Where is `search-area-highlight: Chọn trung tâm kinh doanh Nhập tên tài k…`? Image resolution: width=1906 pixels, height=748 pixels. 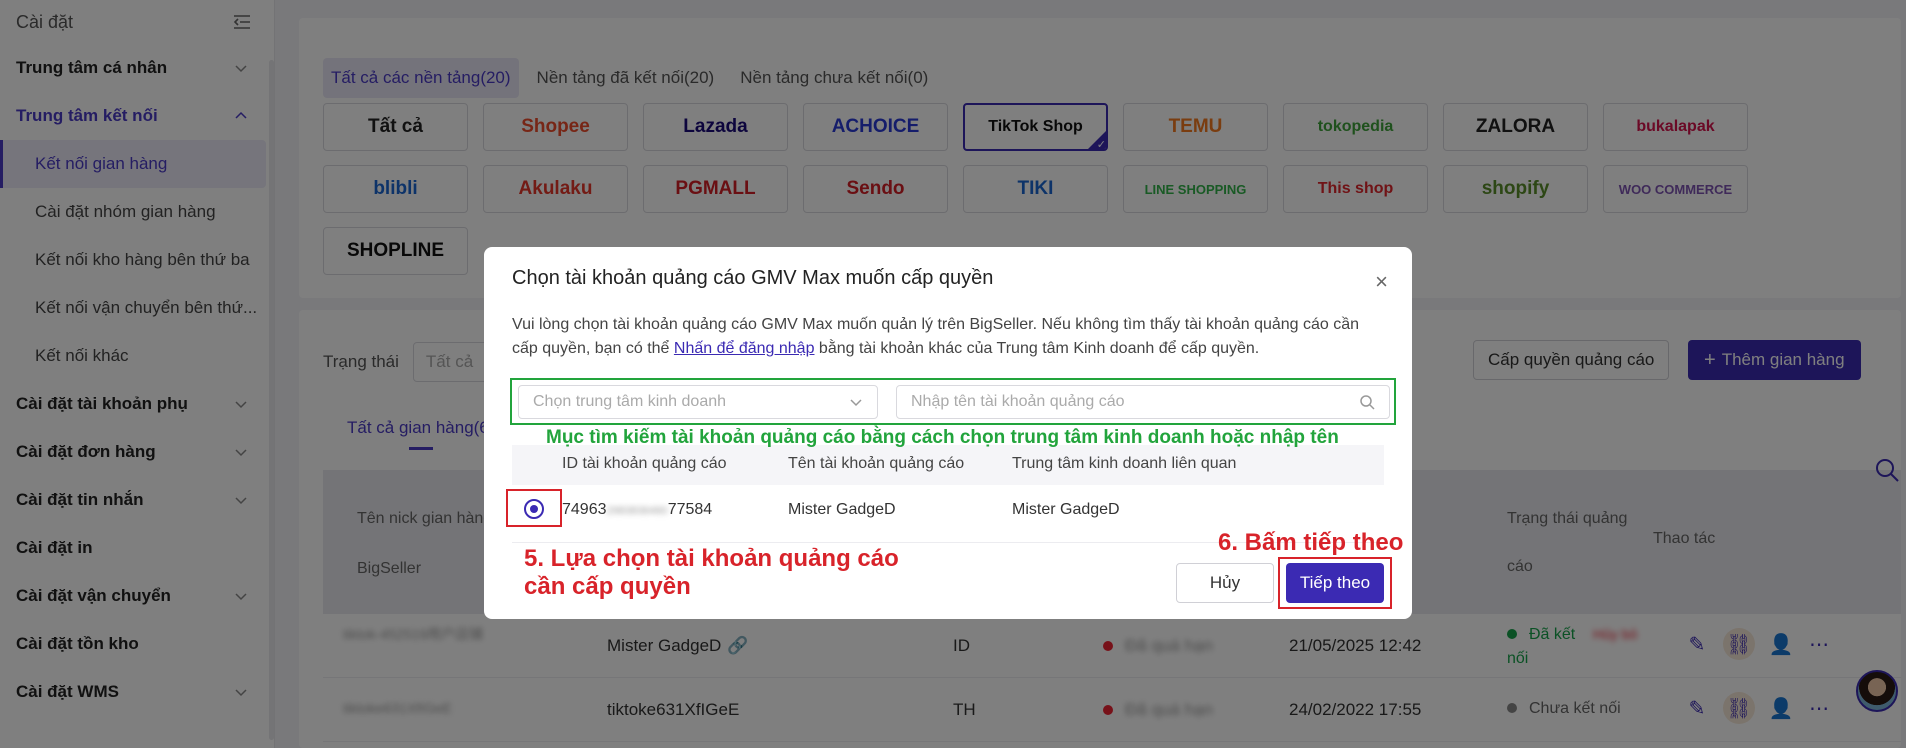 search-area-highlight: Chọn trung tâm kinh doanh Nhập tên tài k… is located at coordinates (953, 401).